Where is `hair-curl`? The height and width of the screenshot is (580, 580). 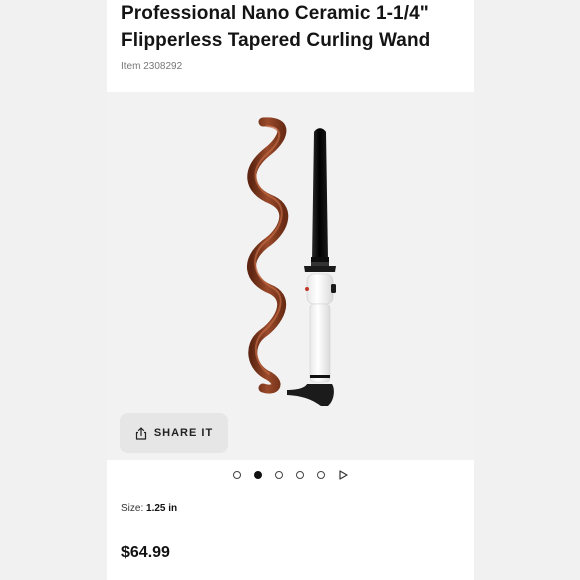
hair-curl is located at coordinates (267, 255).